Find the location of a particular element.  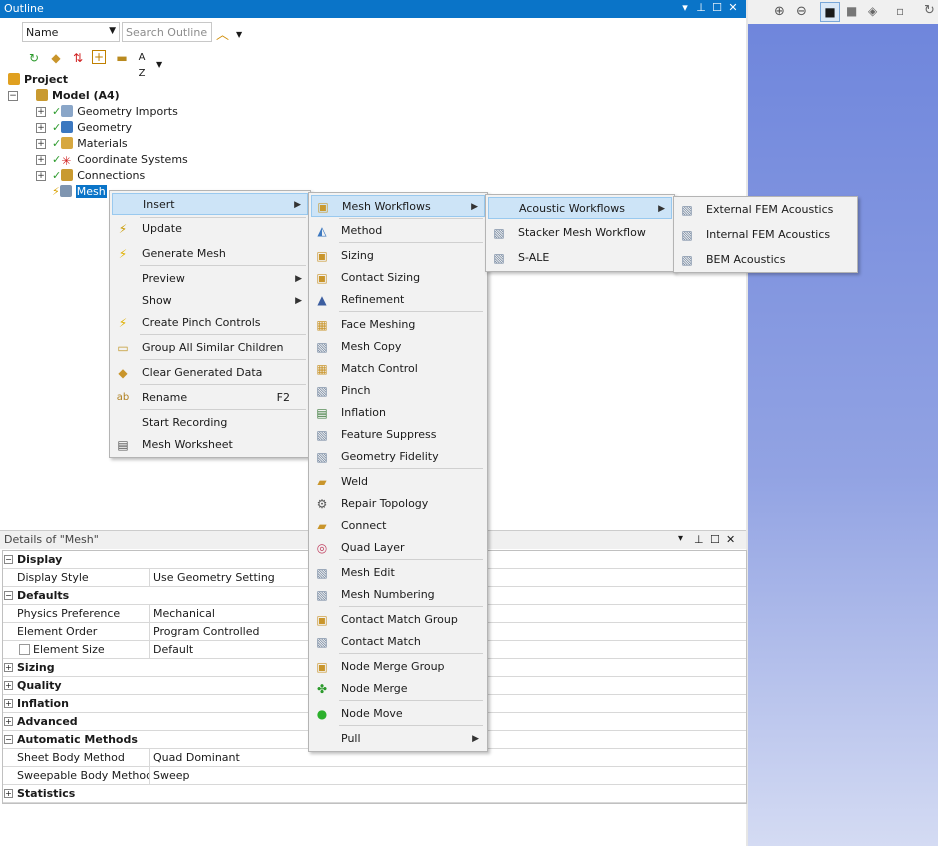

menu-item-external-fem-acoustics: ▧ External FEM Acoustics is located at coordinates (765, 210).